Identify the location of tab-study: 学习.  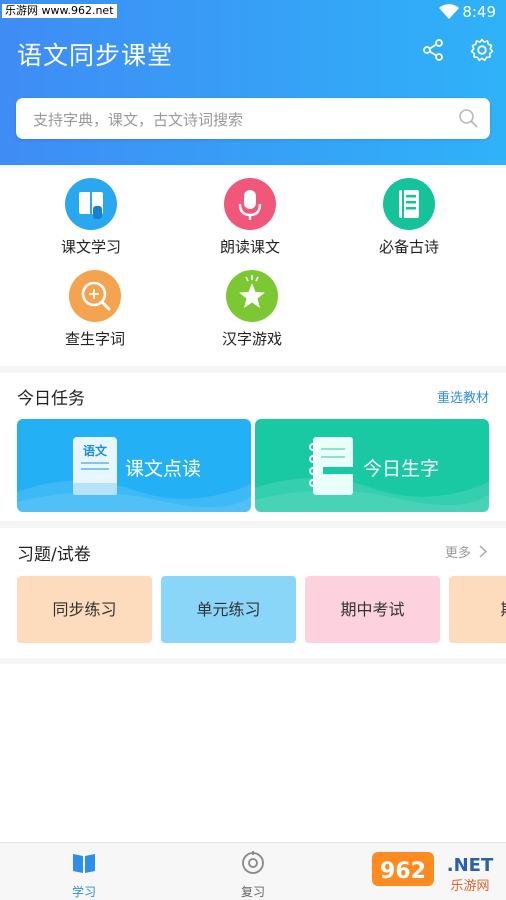
(84, 871).